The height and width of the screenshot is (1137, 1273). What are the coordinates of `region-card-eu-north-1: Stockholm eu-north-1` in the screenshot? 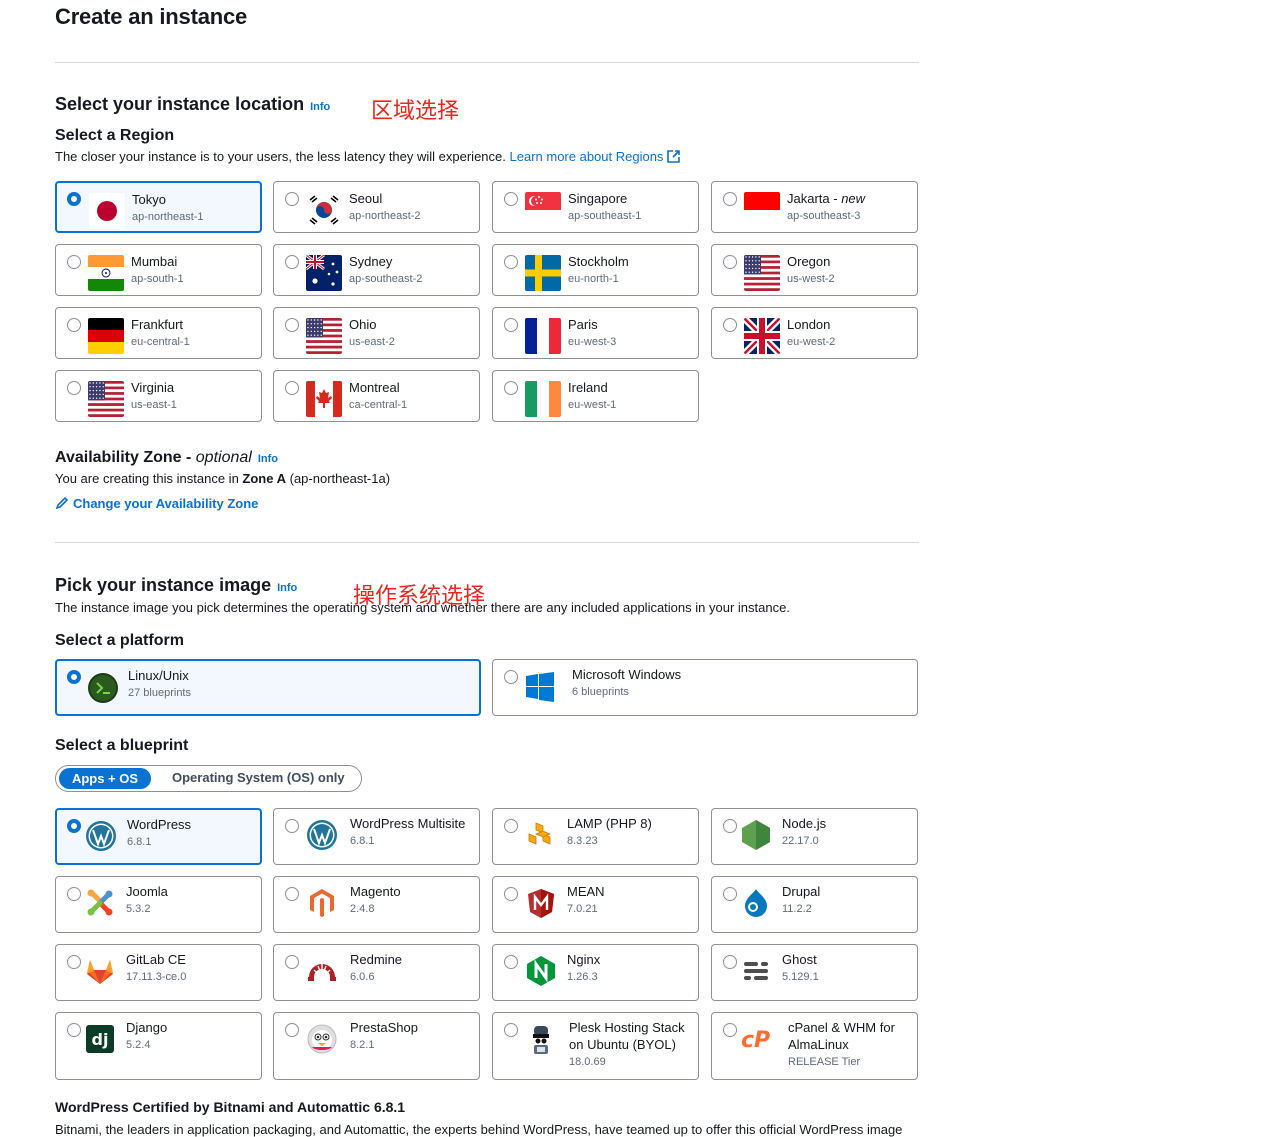 It's located at (595, 270).